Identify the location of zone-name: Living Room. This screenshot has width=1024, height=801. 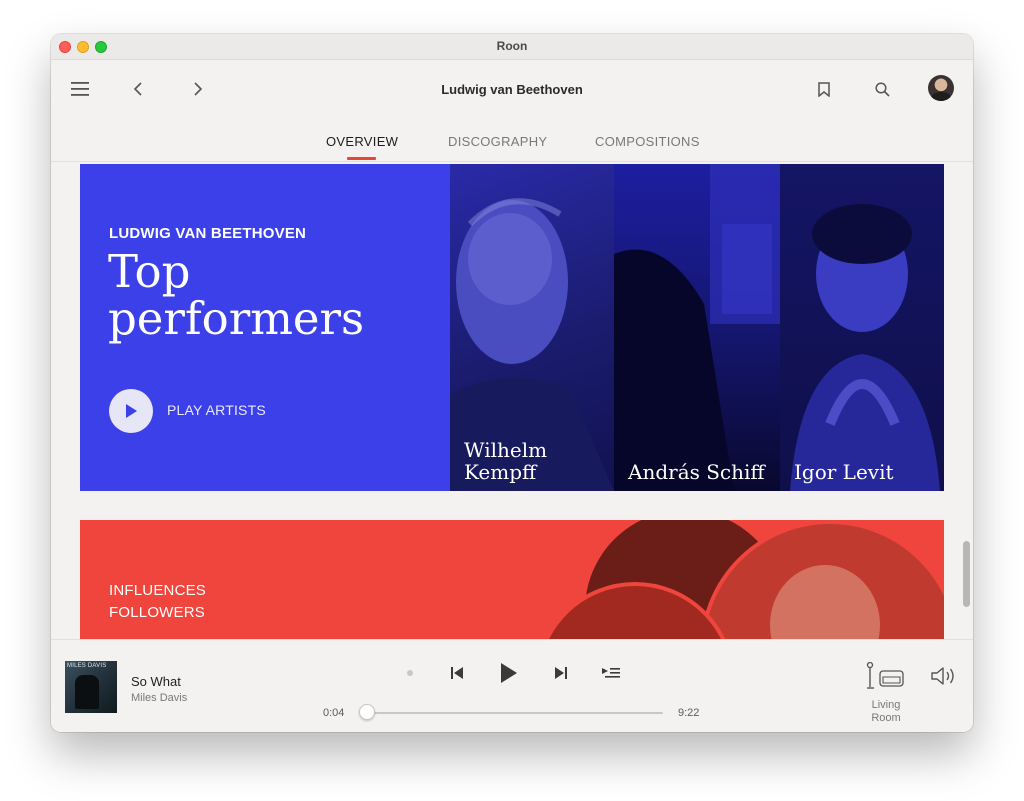
(886, 712).